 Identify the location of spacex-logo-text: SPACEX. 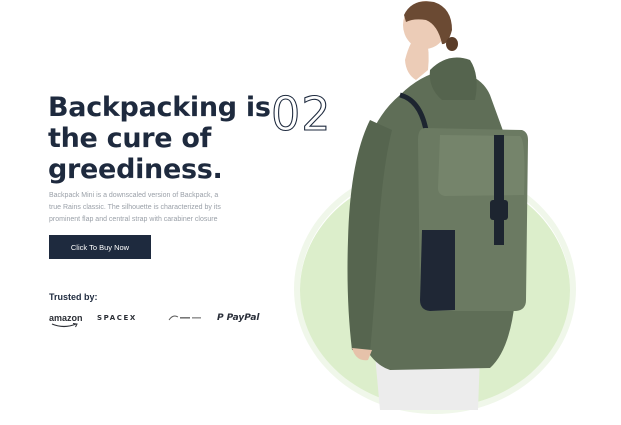
(117, 318).